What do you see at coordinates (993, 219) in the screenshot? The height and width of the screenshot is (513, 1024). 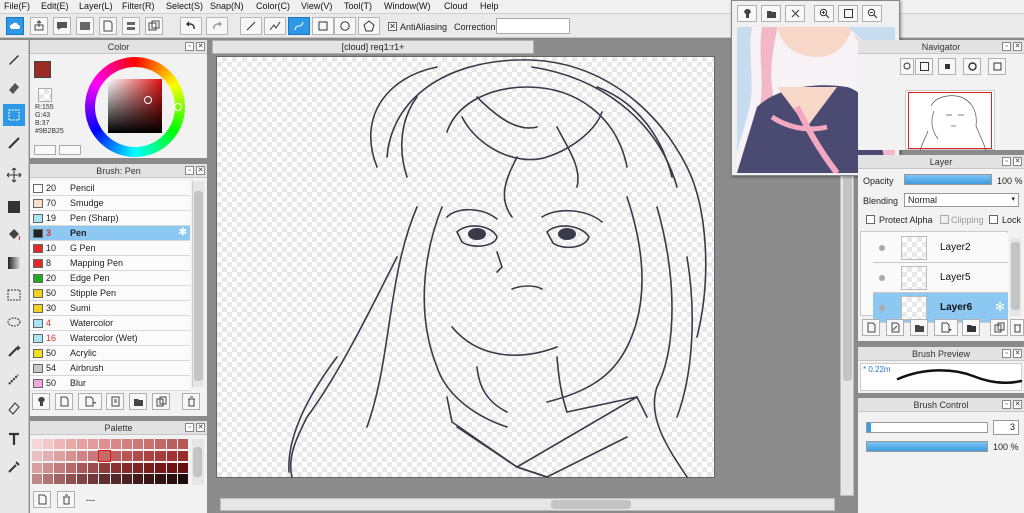 I see `lock-checkbox` at bounding box center [993, 219].